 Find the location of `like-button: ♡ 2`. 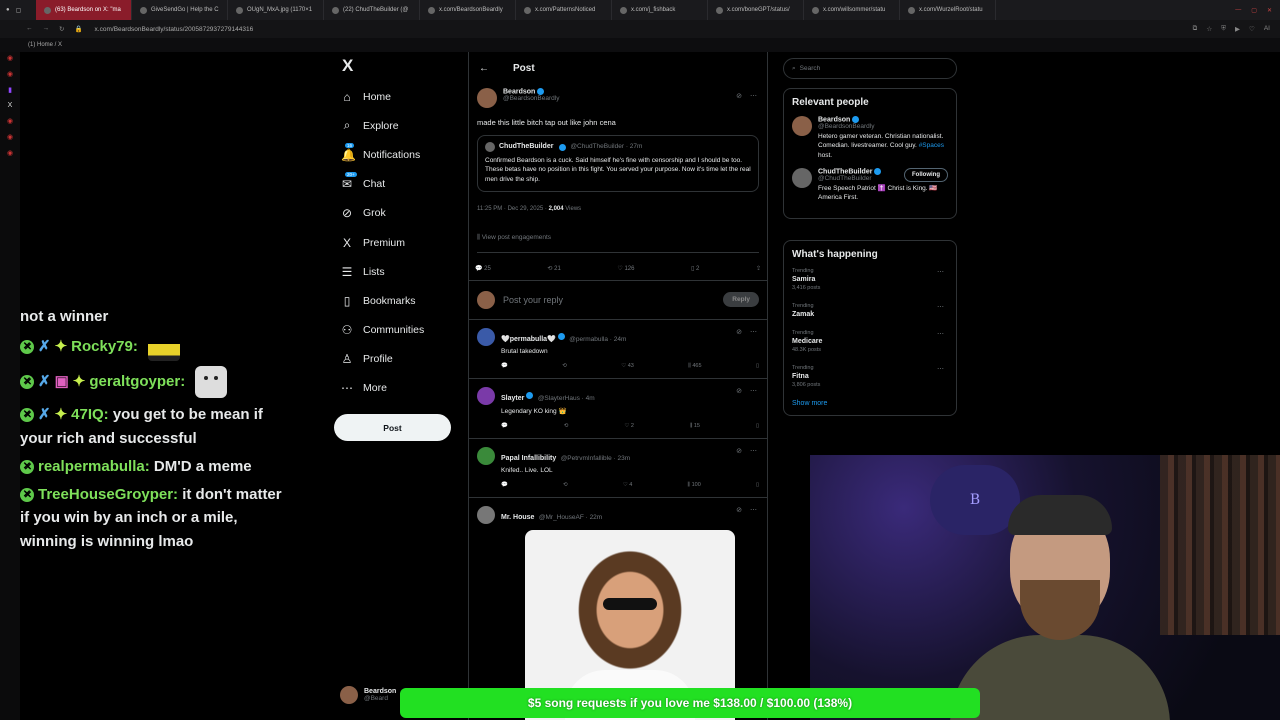

like-button: ♡ 2 is located at coordinates (629, 426).